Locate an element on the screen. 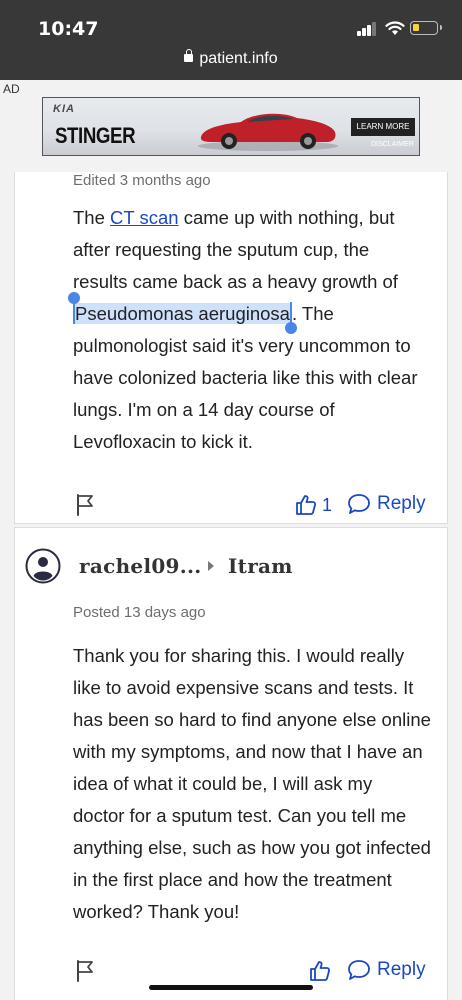 The width and height of the screenshot is (462, 1000). url-text: patient.info is located at coordinates (238, 58).